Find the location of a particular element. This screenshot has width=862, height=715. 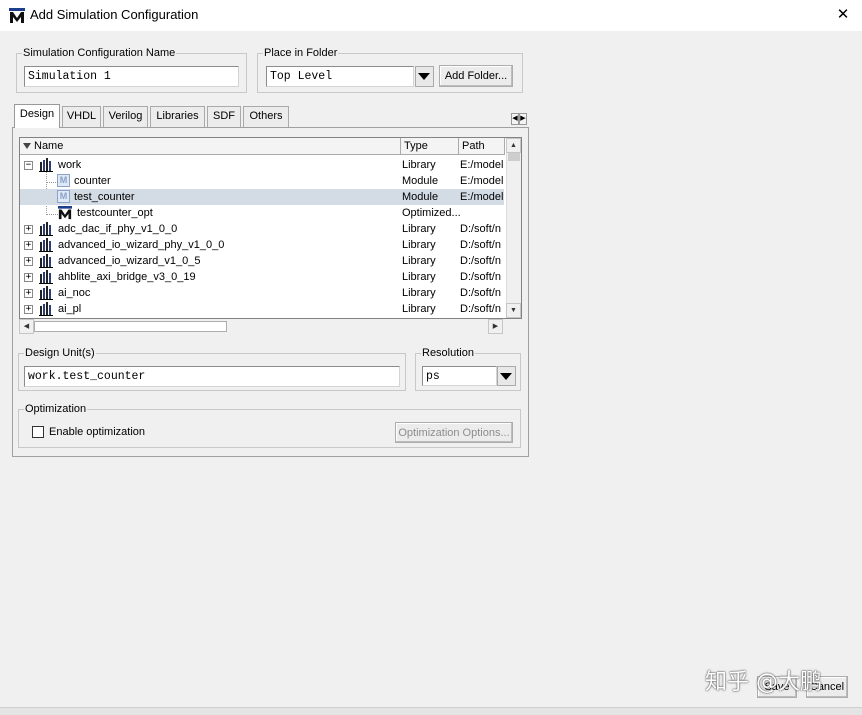

collapse-icon: − is located at coordinates (28, 165).